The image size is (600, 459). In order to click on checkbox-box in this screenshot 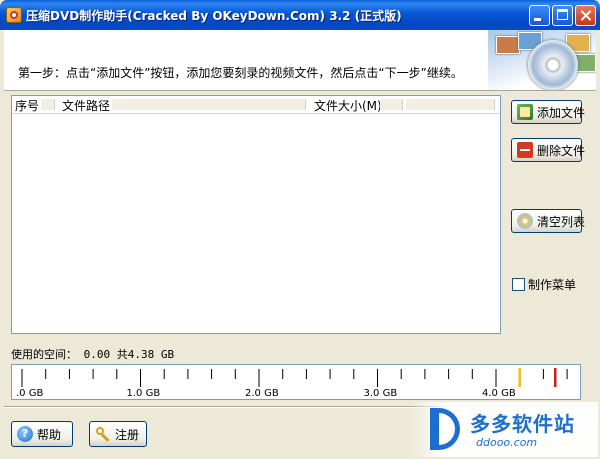, I will do `click(518, 284)`.